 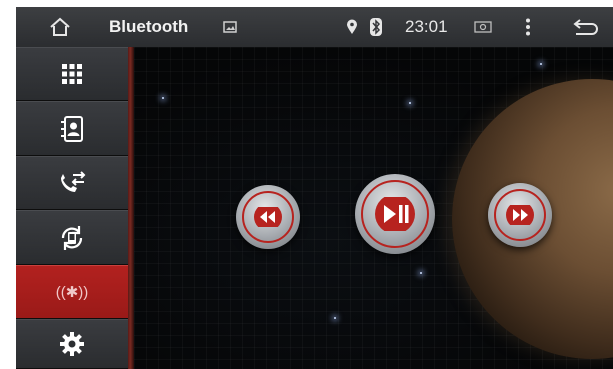 I want to click on sidebar-item-contacts, so click(x=72, y=128).